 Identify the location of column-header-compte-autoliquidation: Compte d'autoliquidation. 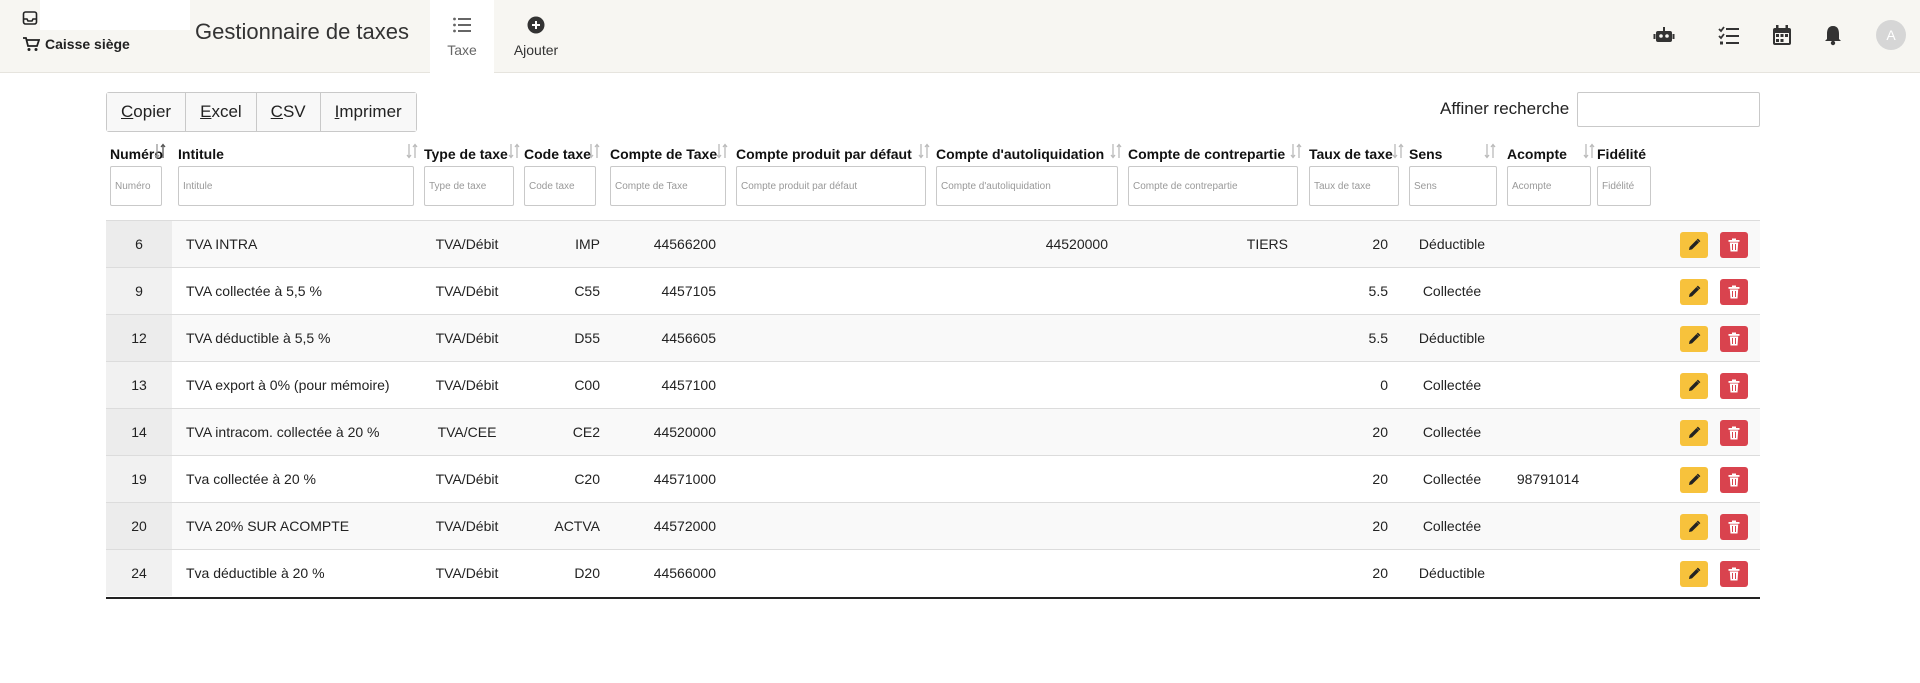
(1020, 154).